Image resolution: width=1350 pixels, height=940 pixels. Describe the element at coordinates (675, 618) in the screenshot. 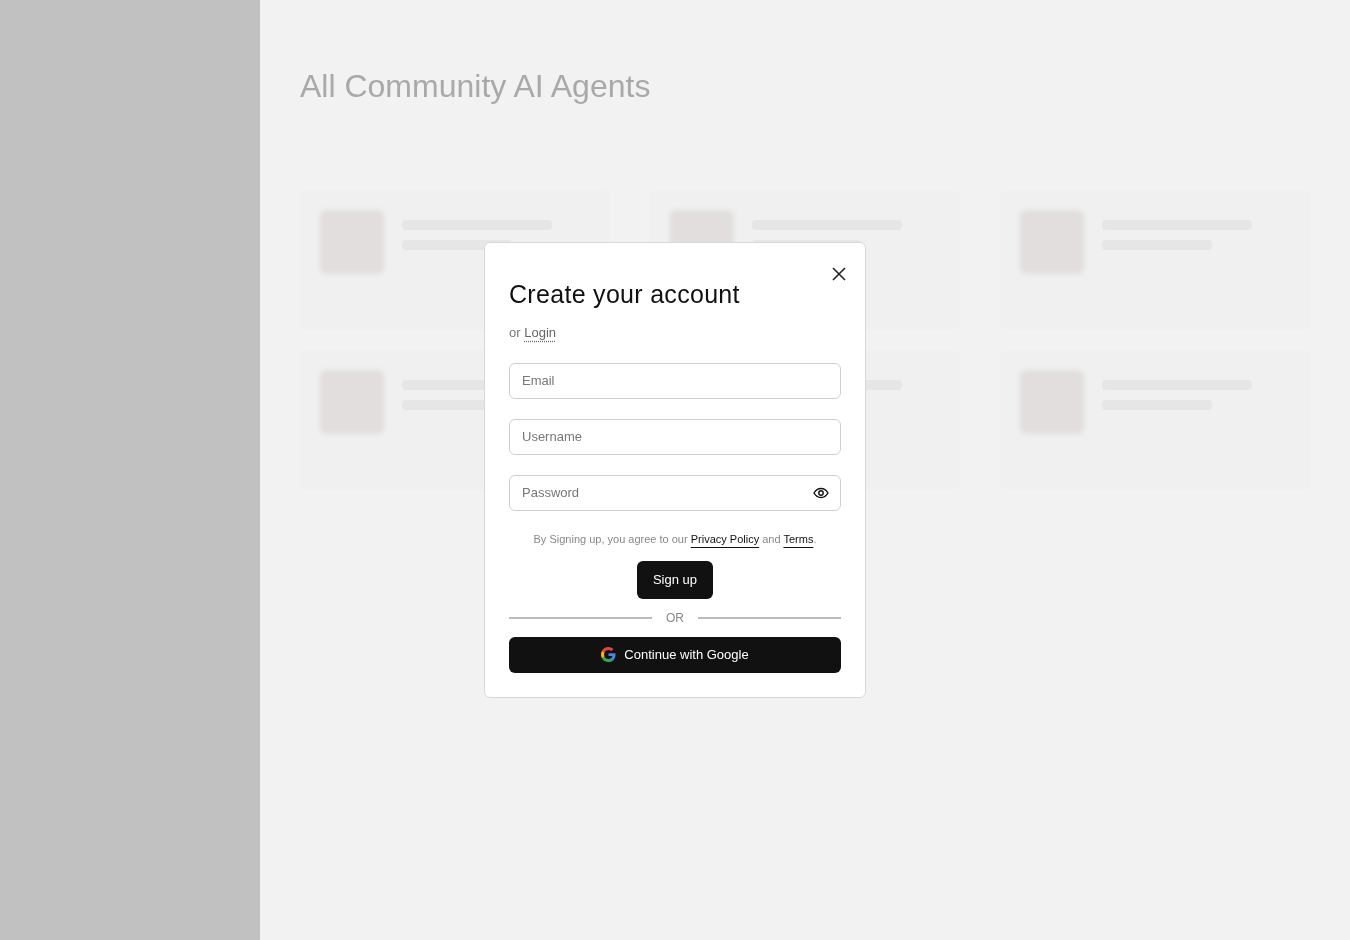

I see `divider-label: OR` at that location.